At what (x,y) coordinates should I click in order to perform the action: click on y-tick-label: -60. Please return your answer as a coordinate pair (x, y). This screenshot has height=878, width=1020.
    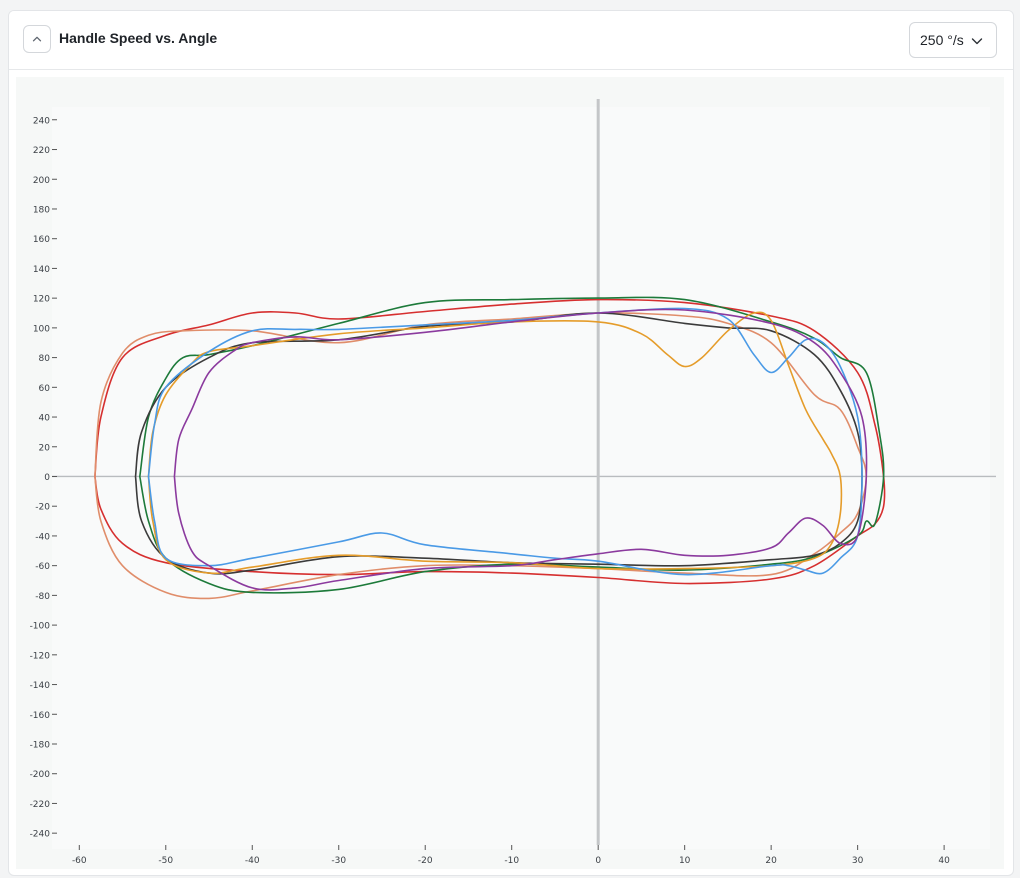
    Looking at the image, I should click on (42, 567).